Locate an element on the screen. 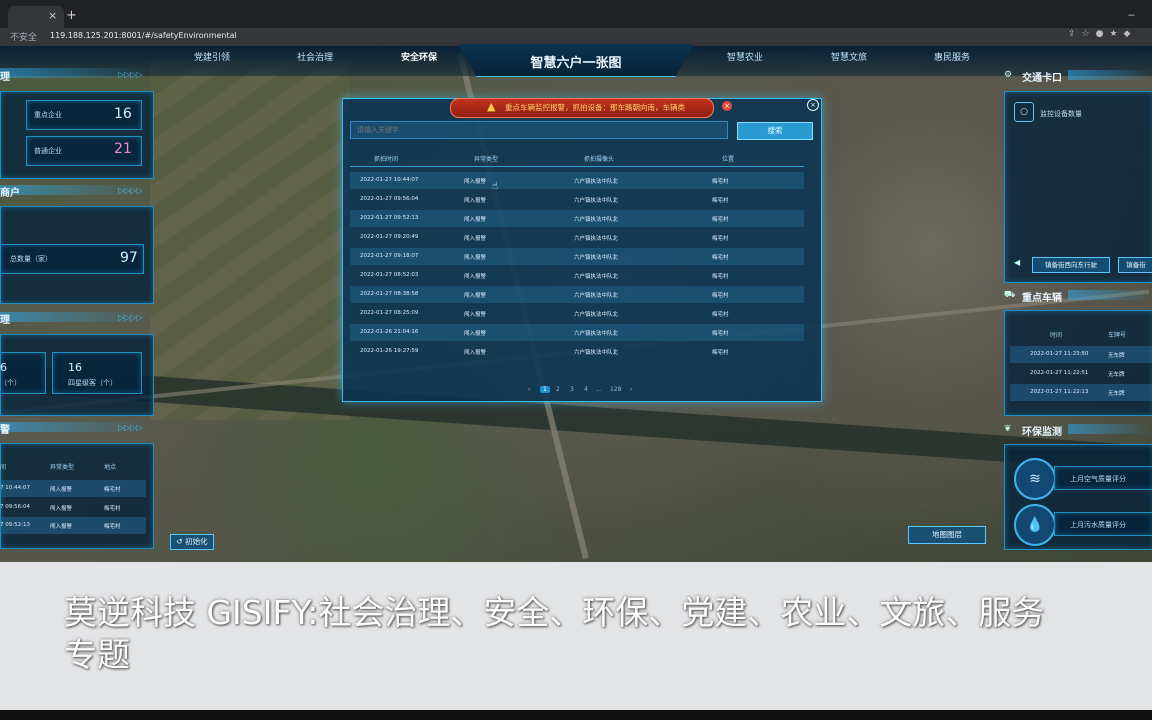 The width and height of the screenshot is (1152, 720). new-tab-icon: + is located at coordinates (71, 15).